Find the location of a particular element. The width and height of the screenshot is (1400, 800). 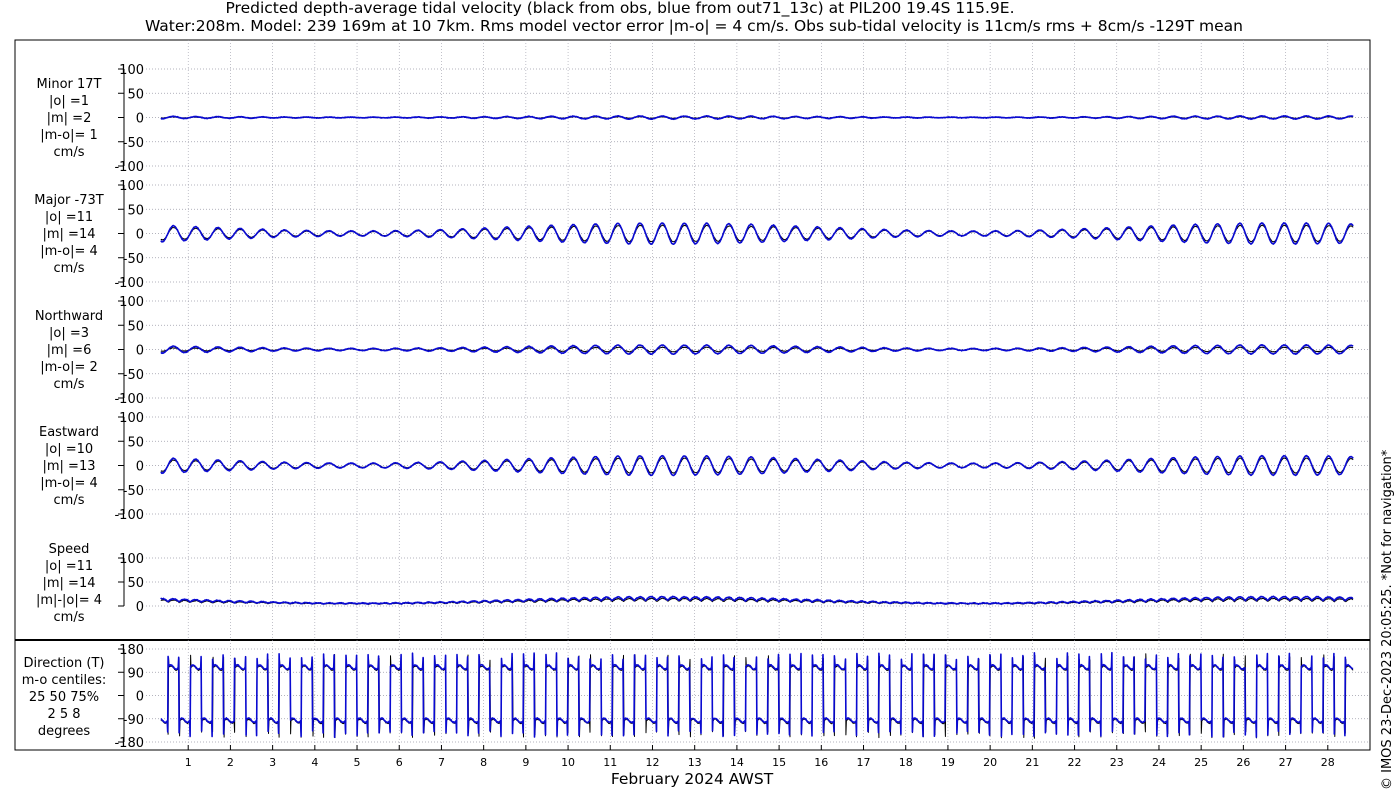

panel-label-direction: m-o centiles: is located at coordinates (64, 680).